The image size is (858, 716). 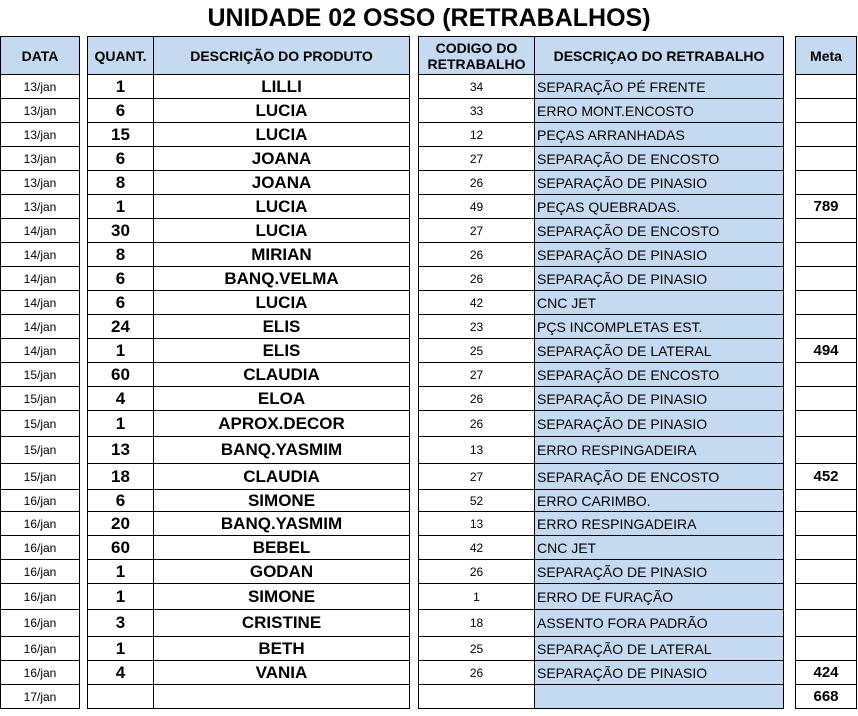 I want to click on quantity-cell: 20, so click(x=120, y=524).